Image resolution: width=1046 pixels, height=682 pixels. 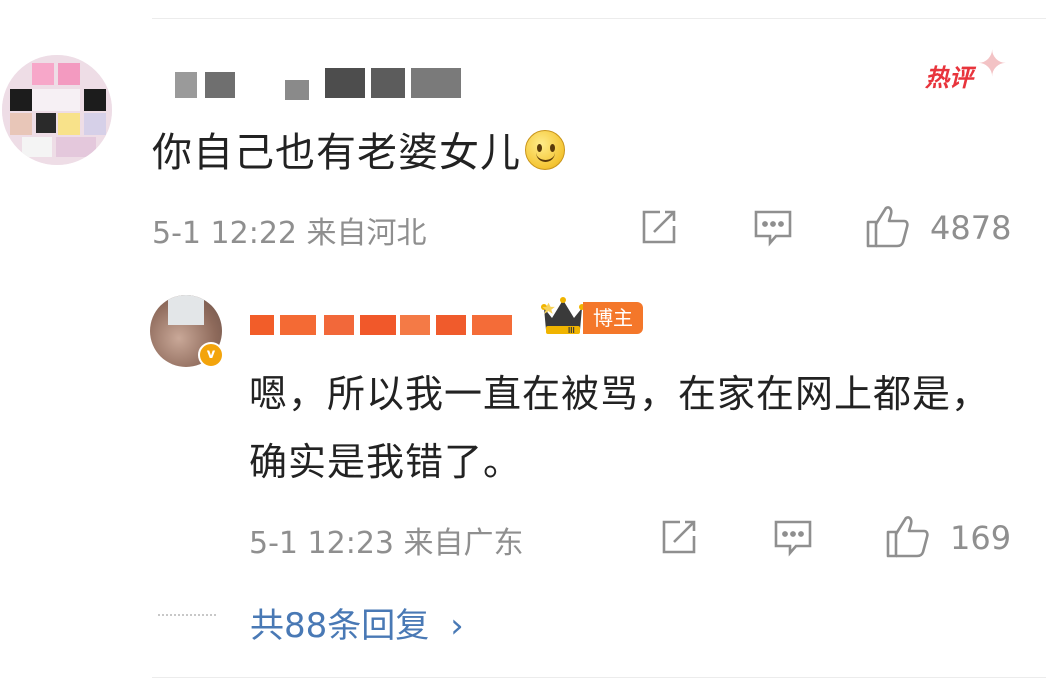 I want to click on chevron-right-icon: ›, so click(x=457, y=626).